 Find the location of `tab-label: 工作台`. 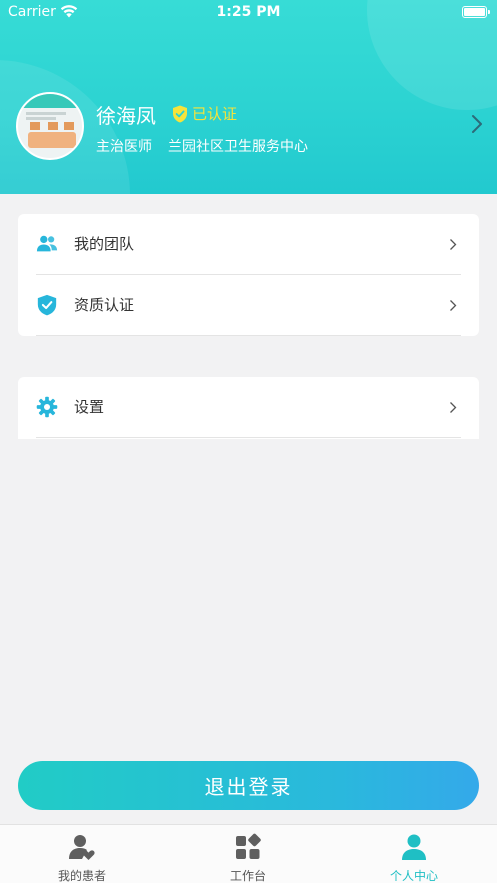

tab-label: 工作台 is located at coordinates (247, 876).